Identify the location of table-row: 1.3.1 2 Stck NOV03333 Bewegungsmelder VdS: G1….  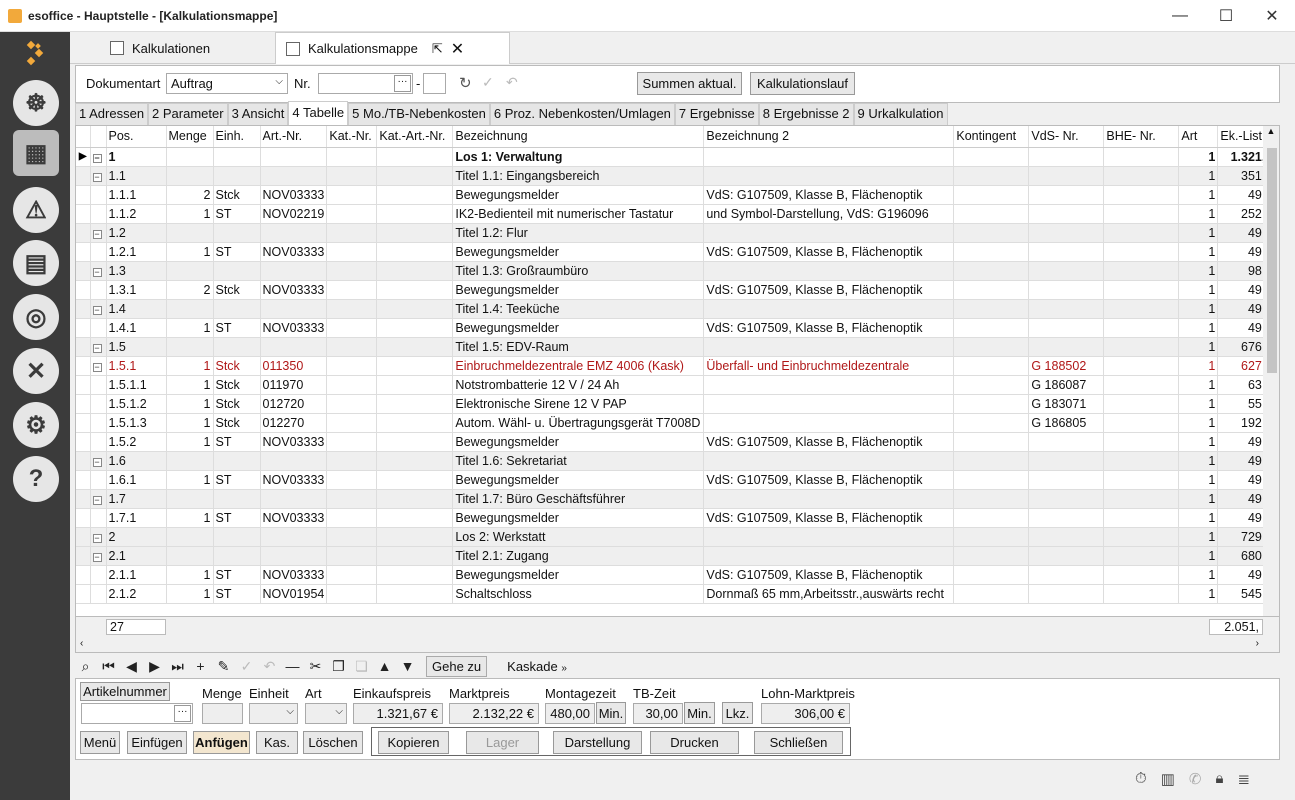
(672, 290).